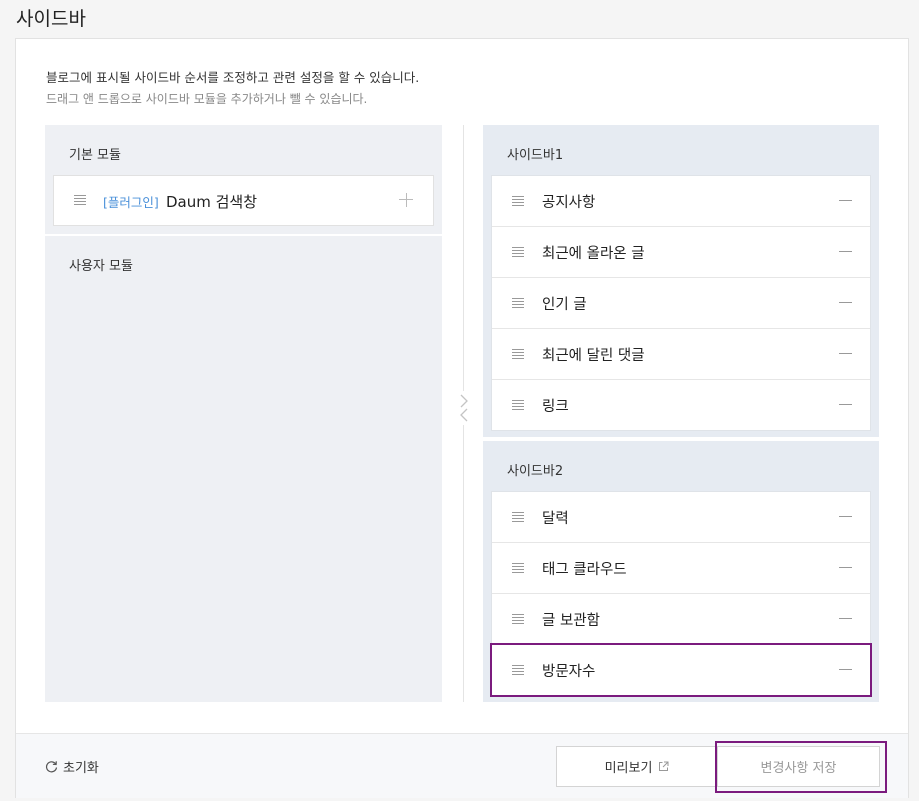 The width and height of the screenshot is (919, 801). Describe the element at coordinates (569, 203) in the screenshot. I see `sidebar-item-label: 공지사항` at that location.